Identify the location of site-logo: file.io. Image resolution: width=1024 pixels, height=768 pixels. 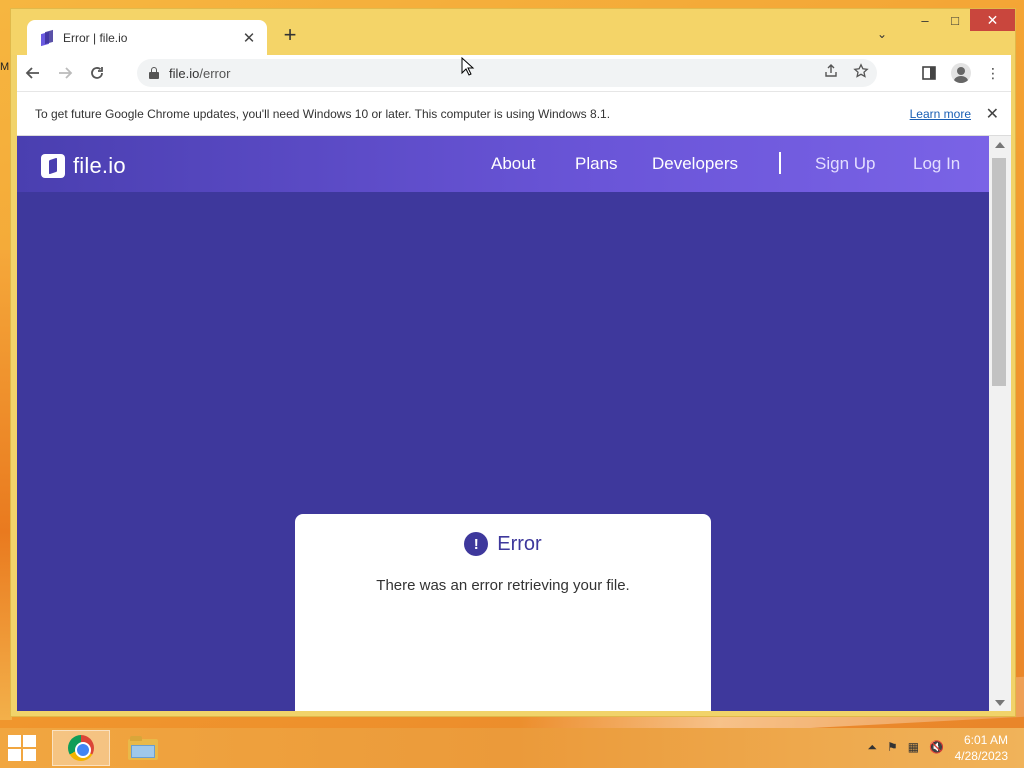
(83, 166).